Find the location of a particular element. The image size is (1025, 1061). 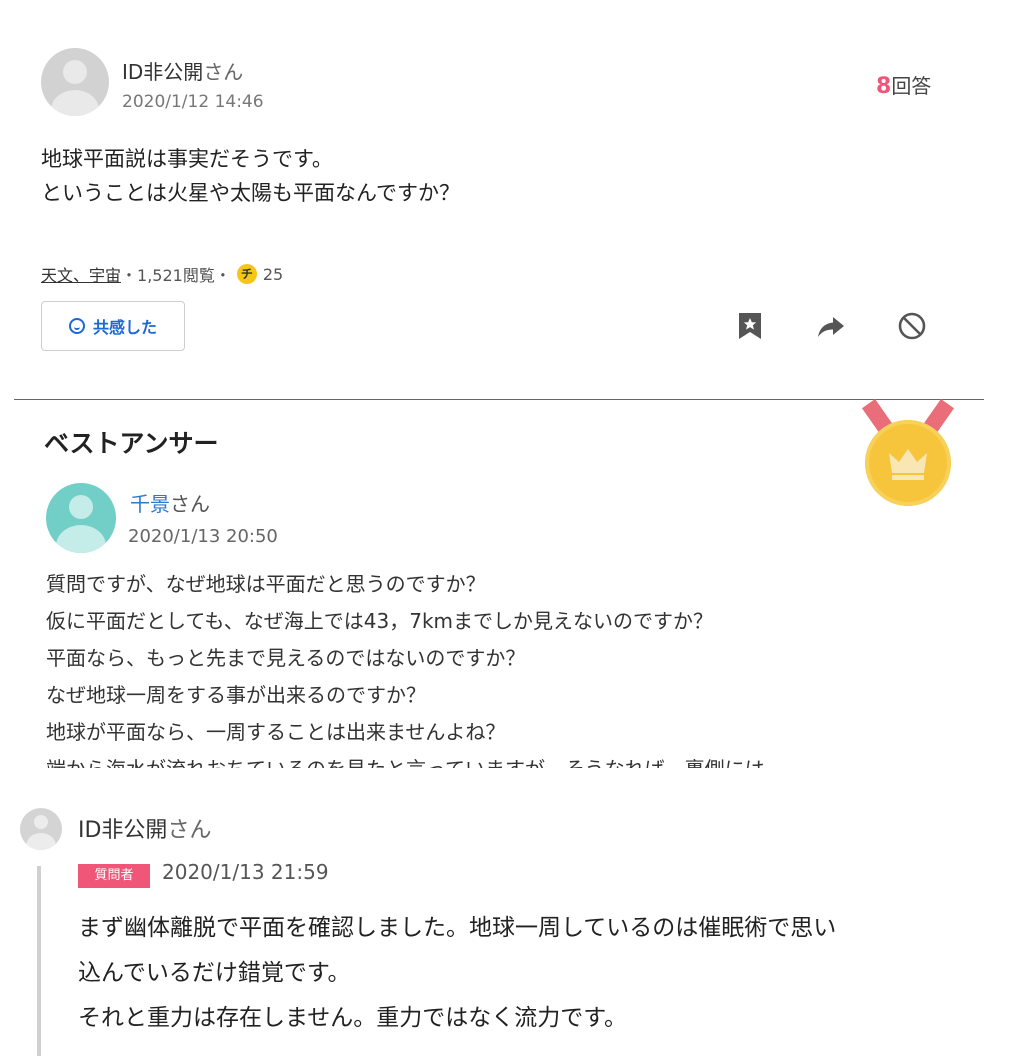

category-link: 天文、宇宙 is located at coordinates (81, 274).